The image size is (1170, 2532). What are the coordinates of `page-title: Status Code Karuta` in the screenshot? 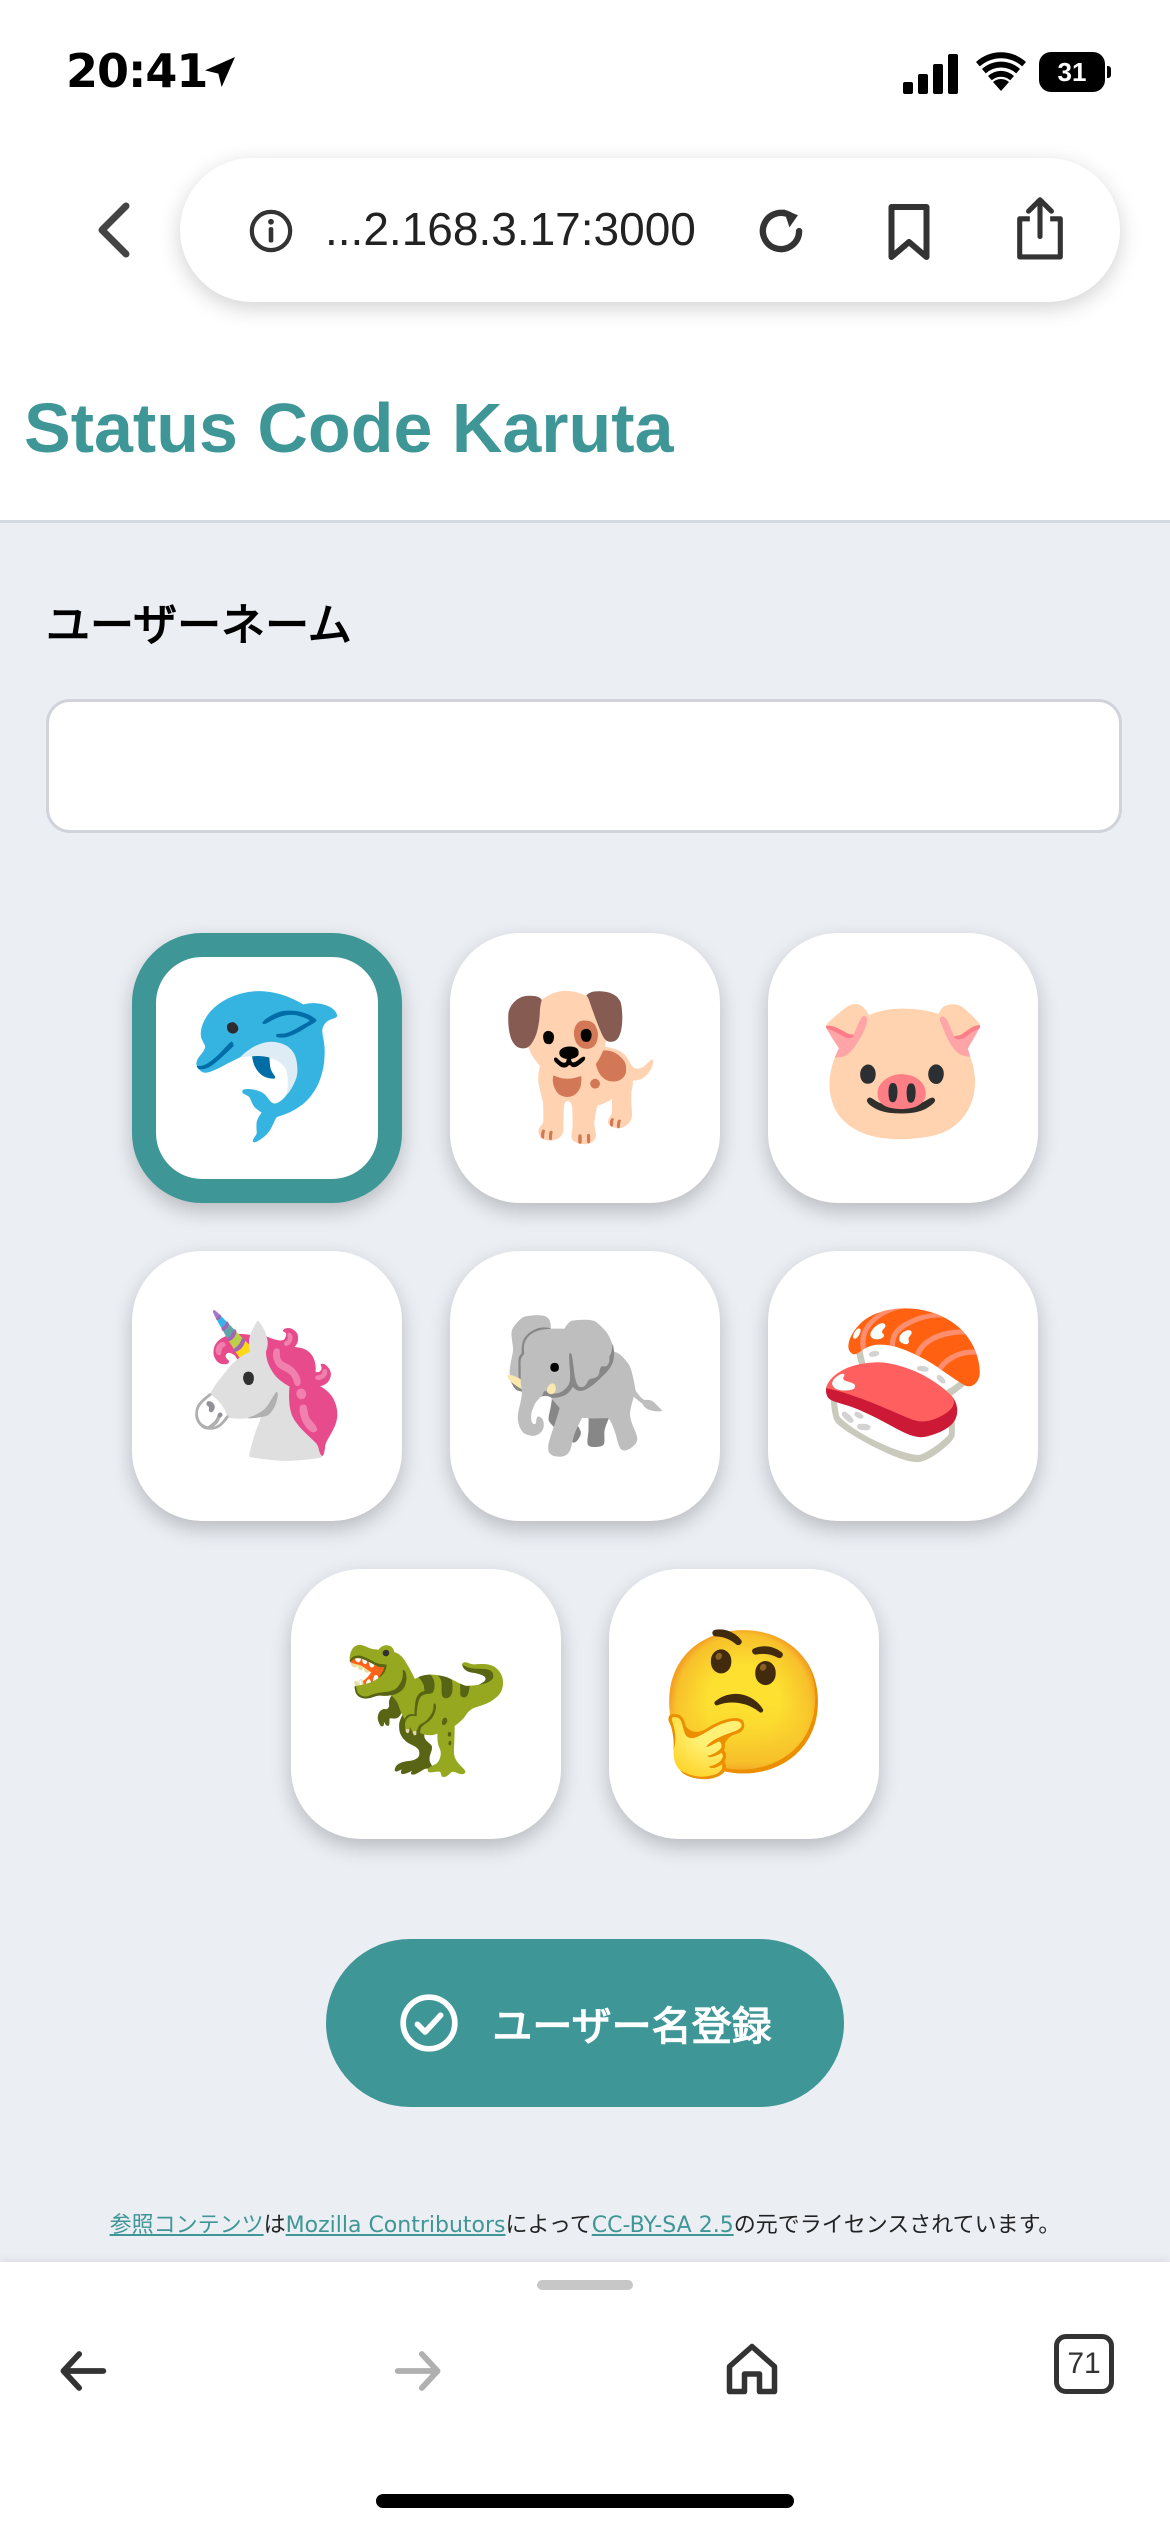 It's located at (349, 428).